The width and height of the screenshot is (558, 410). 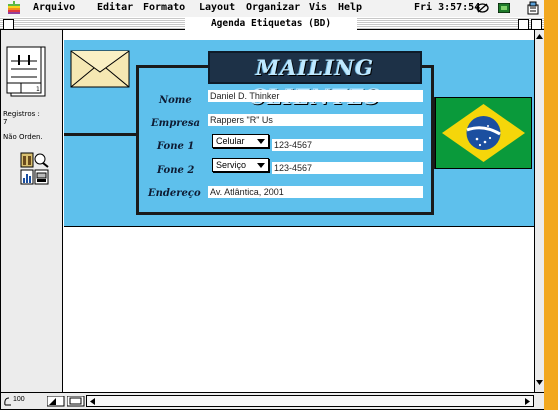 I want to click on rolodex-book-icon, so click(x=27, y=71).